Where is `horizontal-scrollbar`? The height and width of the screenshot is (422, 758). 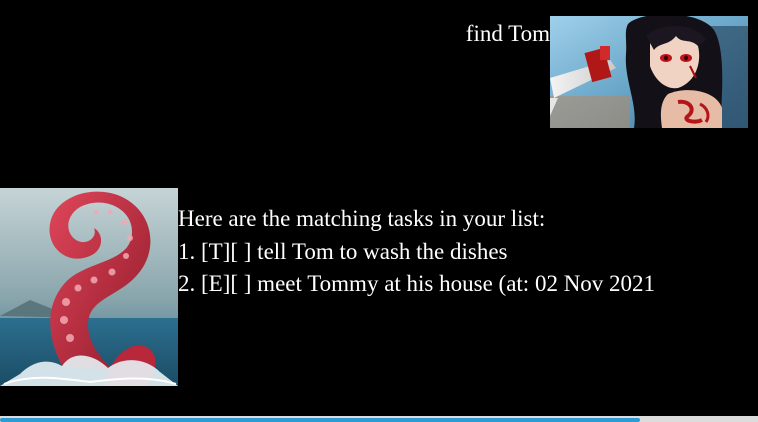
horizontal-scrollbar is located at coordinates (379, 419).